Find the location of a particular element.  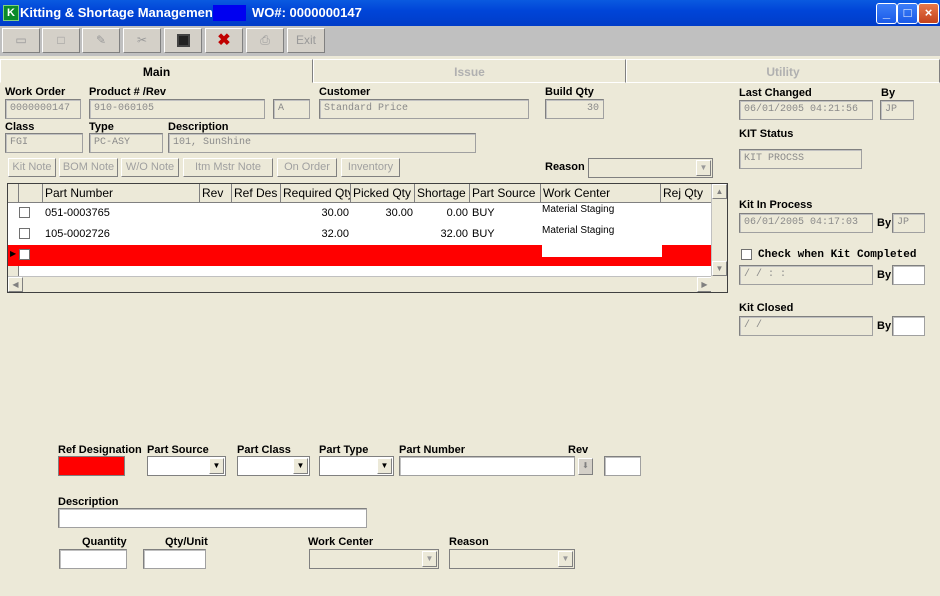

qty-unit-label: Qty/Unit is located at coordinates (186, 542).